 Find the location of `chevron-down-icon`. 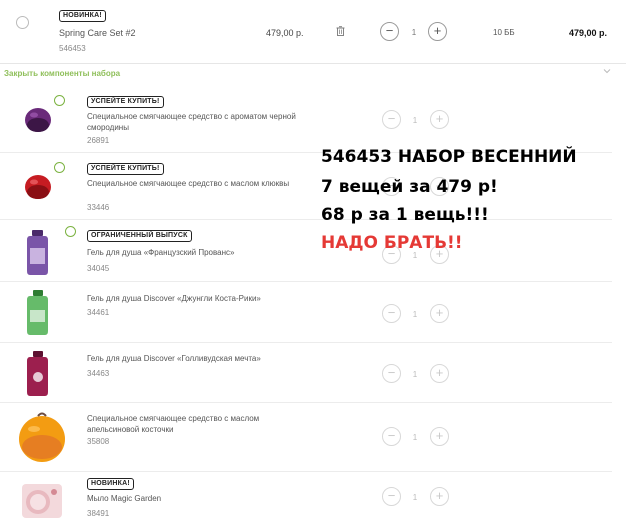

chevron-down-icon is located at coordinates (607, 71).